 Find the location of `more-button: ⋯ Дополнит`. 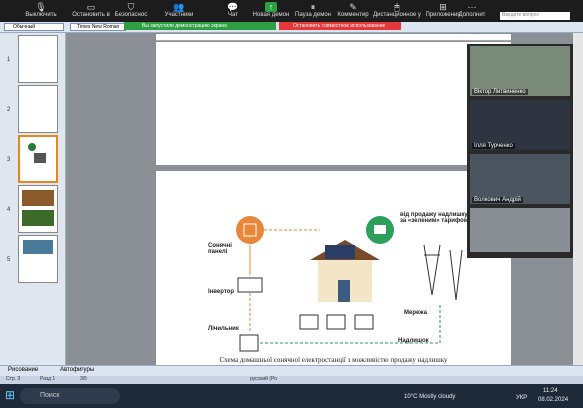

more-button: ⋯ Дополнит is located at coordinates (472, 10).